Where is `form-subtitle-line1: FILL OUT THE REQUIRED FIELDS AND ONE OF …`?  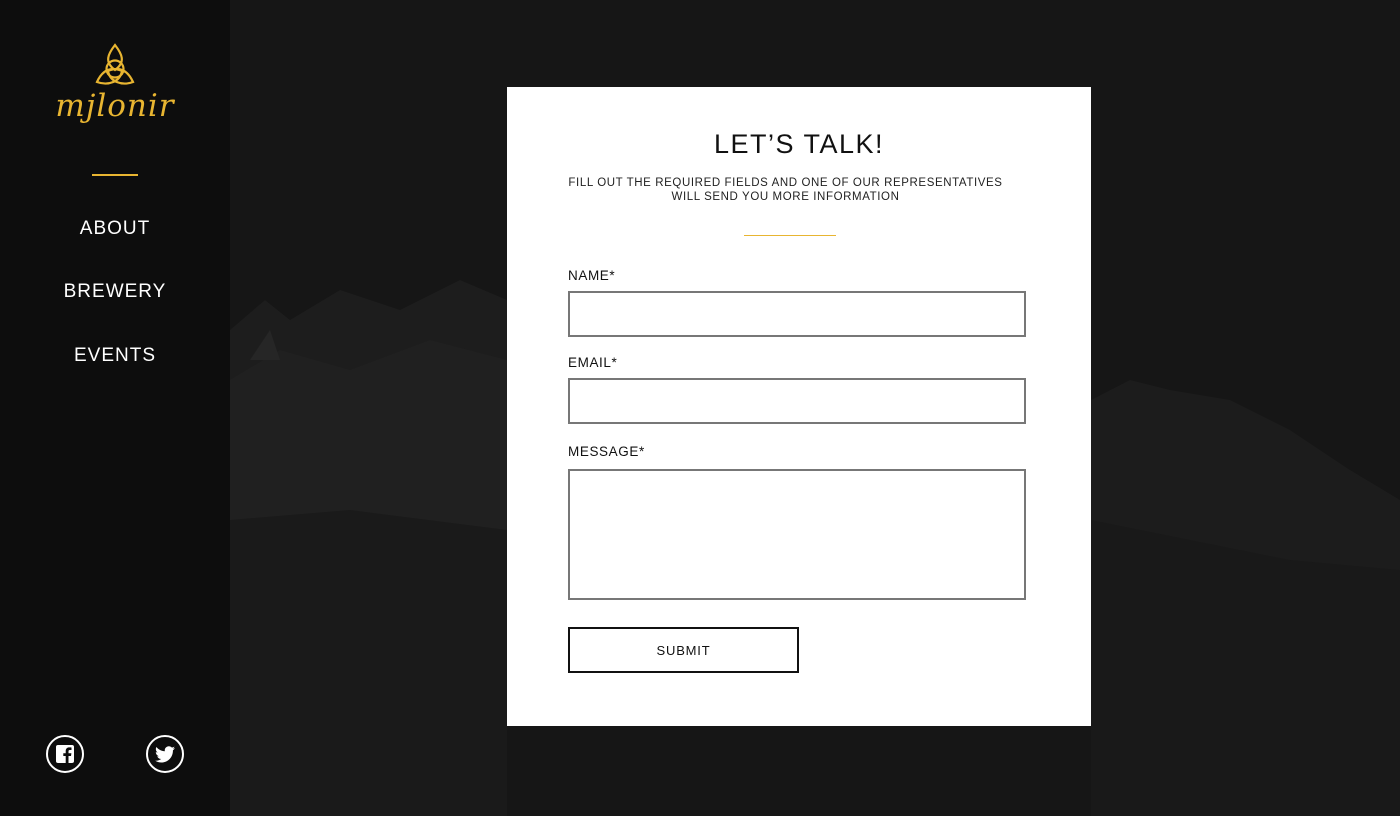 form-subtitle-line1: FILL OUT THE REQUIRED FIELDS AND ONE OF … is located at coordinates (785, 183).